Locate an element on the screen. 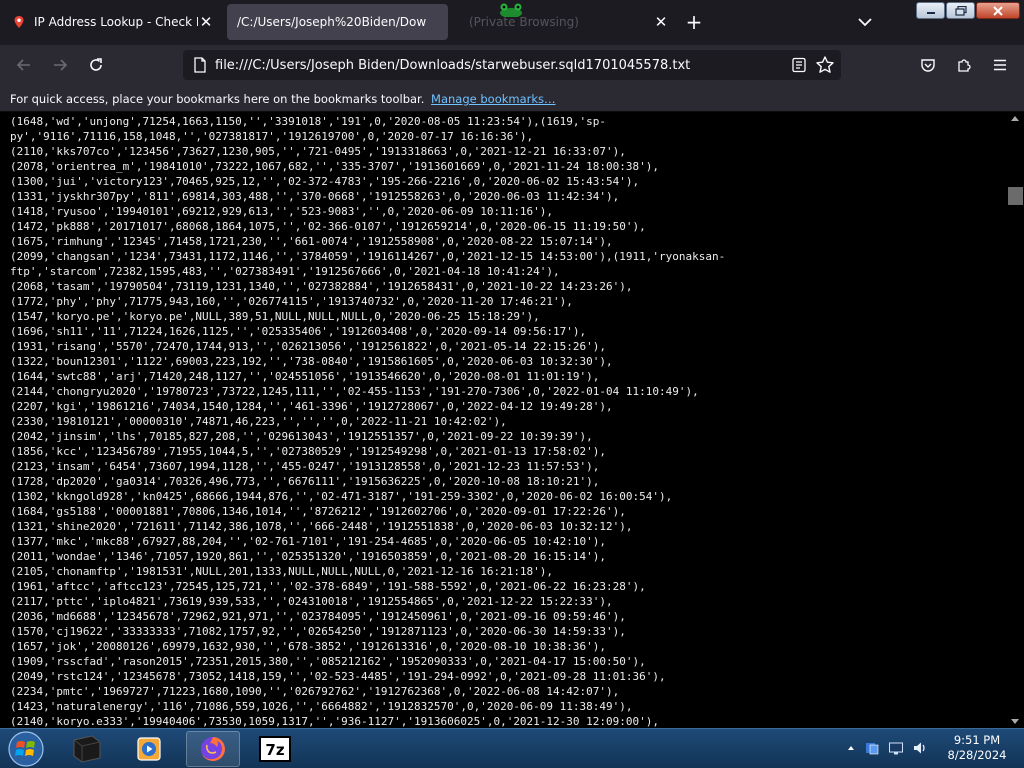 The image size is (1024, 768). firefox-icon is located at coordinates (213, 749).